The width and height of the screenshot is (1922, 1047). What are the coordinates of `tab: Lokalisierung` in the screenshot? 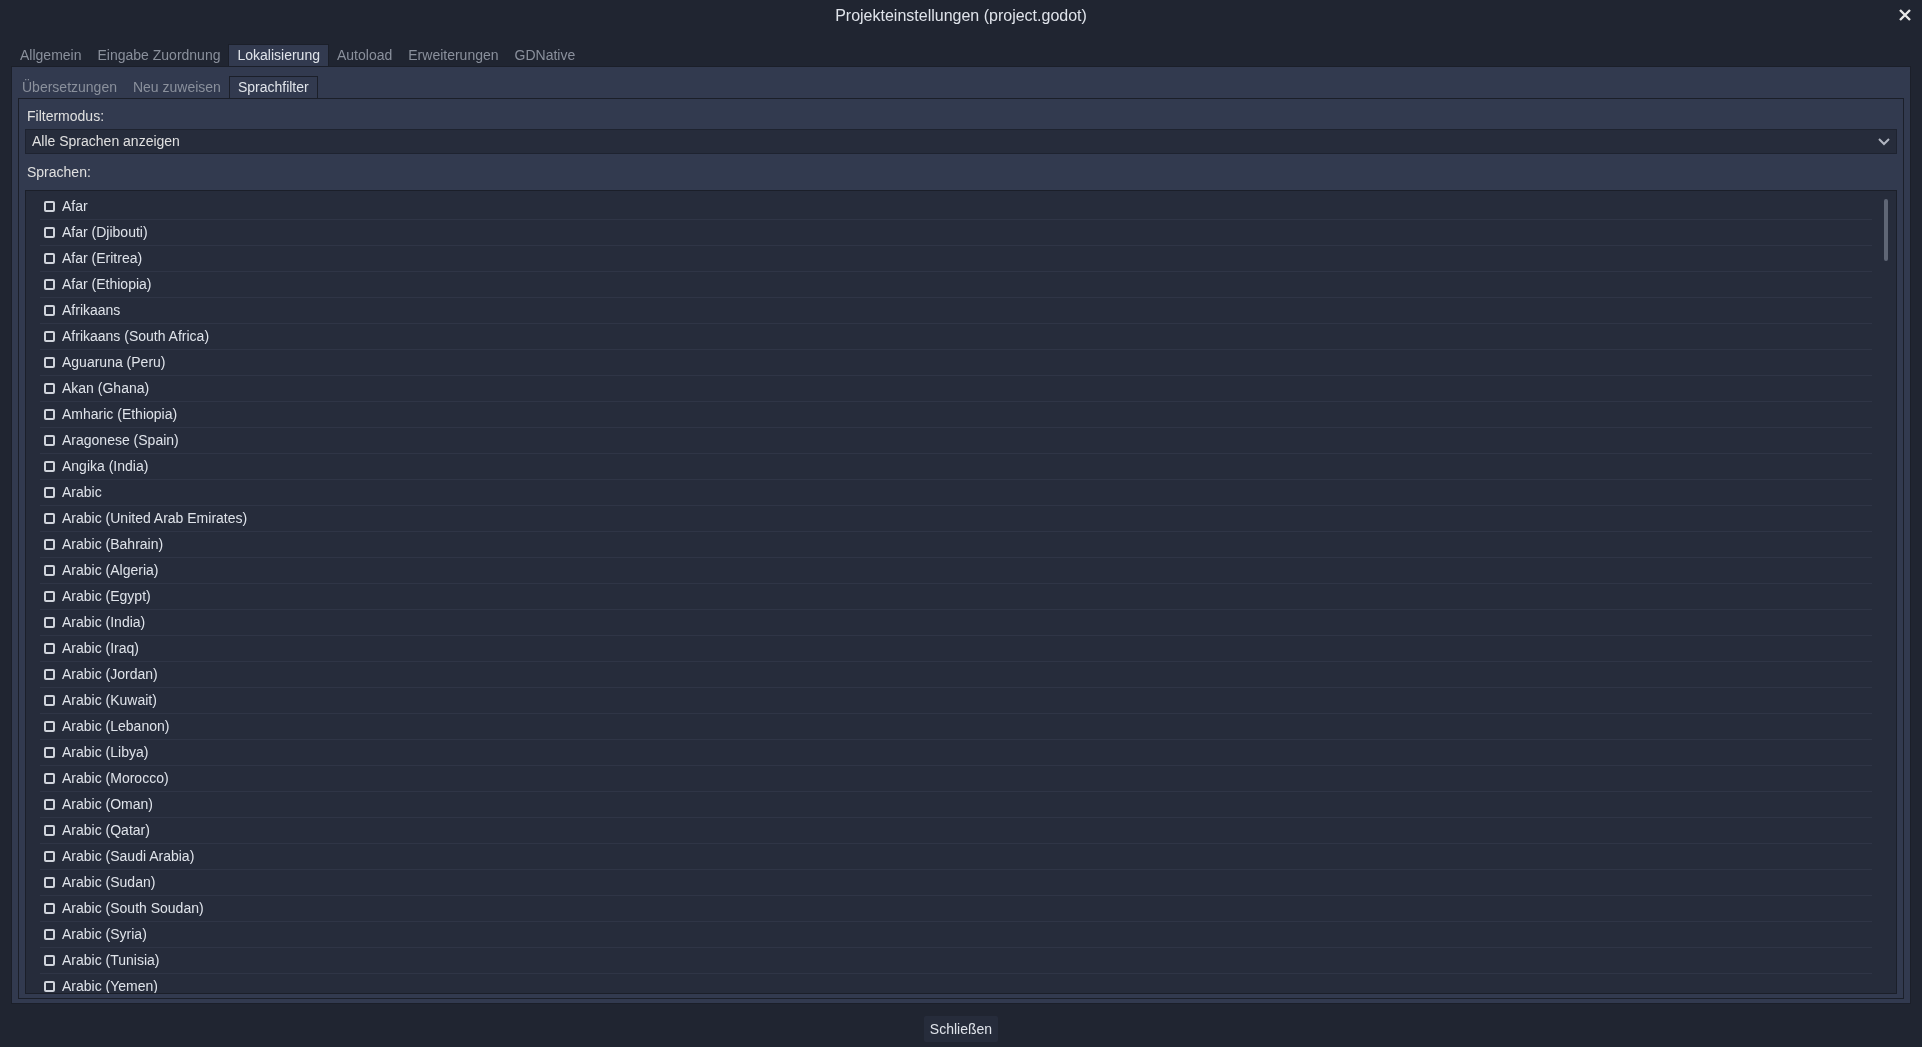 It's located at (278, 55).